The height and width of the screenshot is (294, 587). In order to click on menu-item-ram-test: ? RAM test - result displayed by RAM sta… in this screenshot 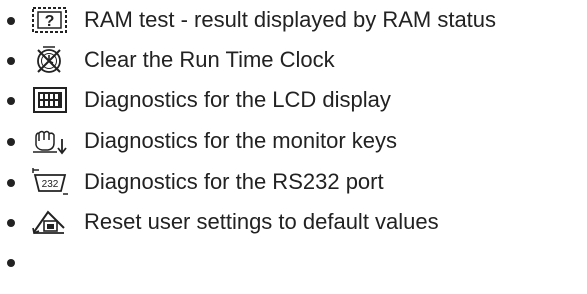, I will do `click(293, 20)`.